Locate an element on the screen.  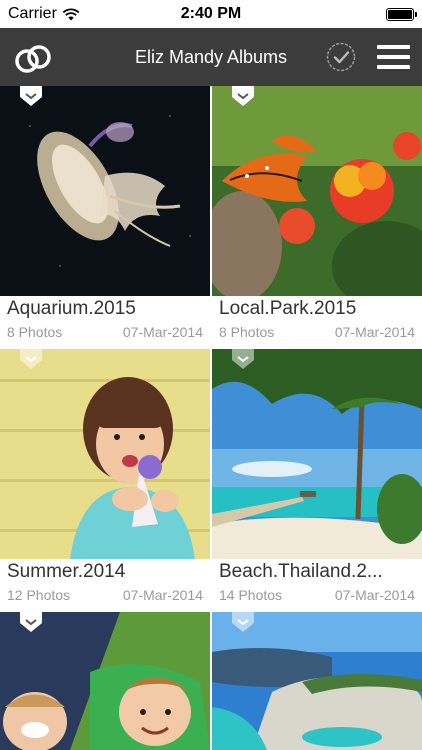
status-bar: Carrier 2:40 PM is located at coordinates (211, 14).